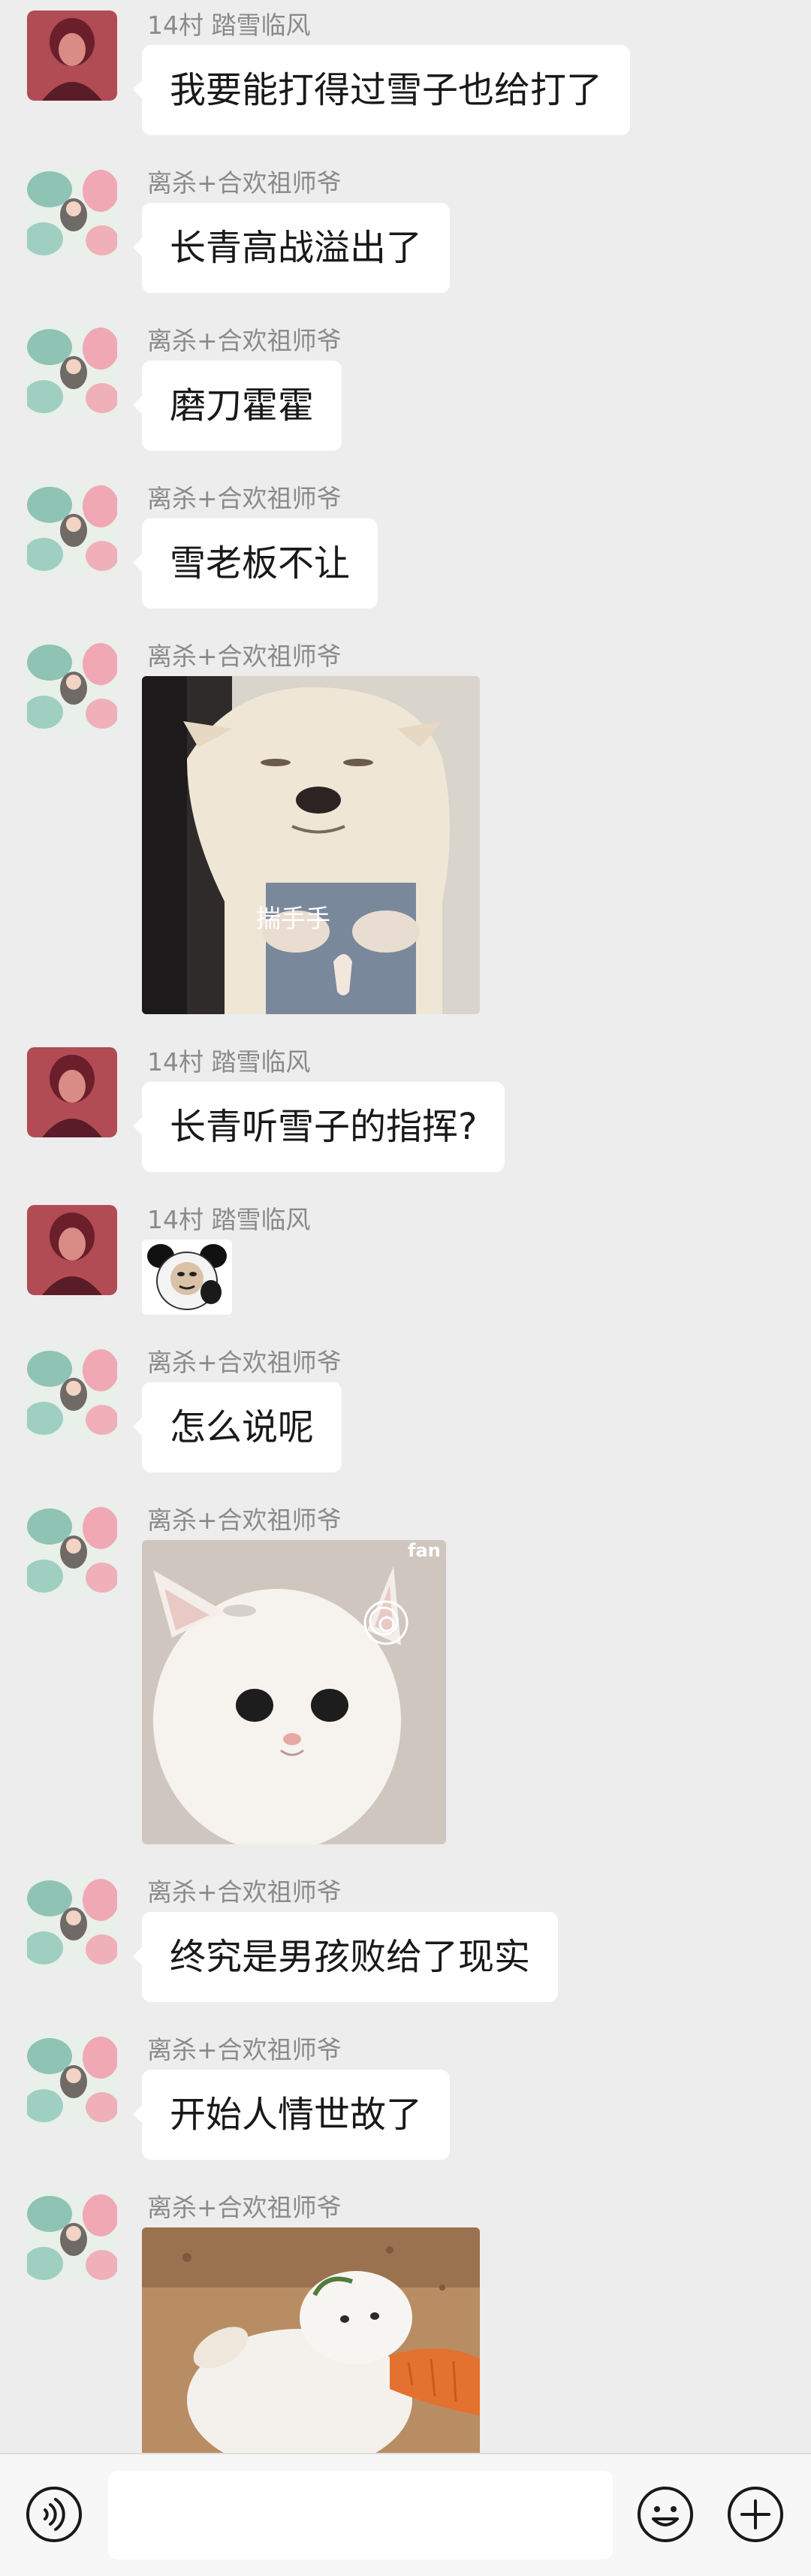 This screenshot has height=2576, width=811. Describe the element at coordinates (237, 1427) in the screenshot. I see `message-bubble: 怎么说呢` at that location.